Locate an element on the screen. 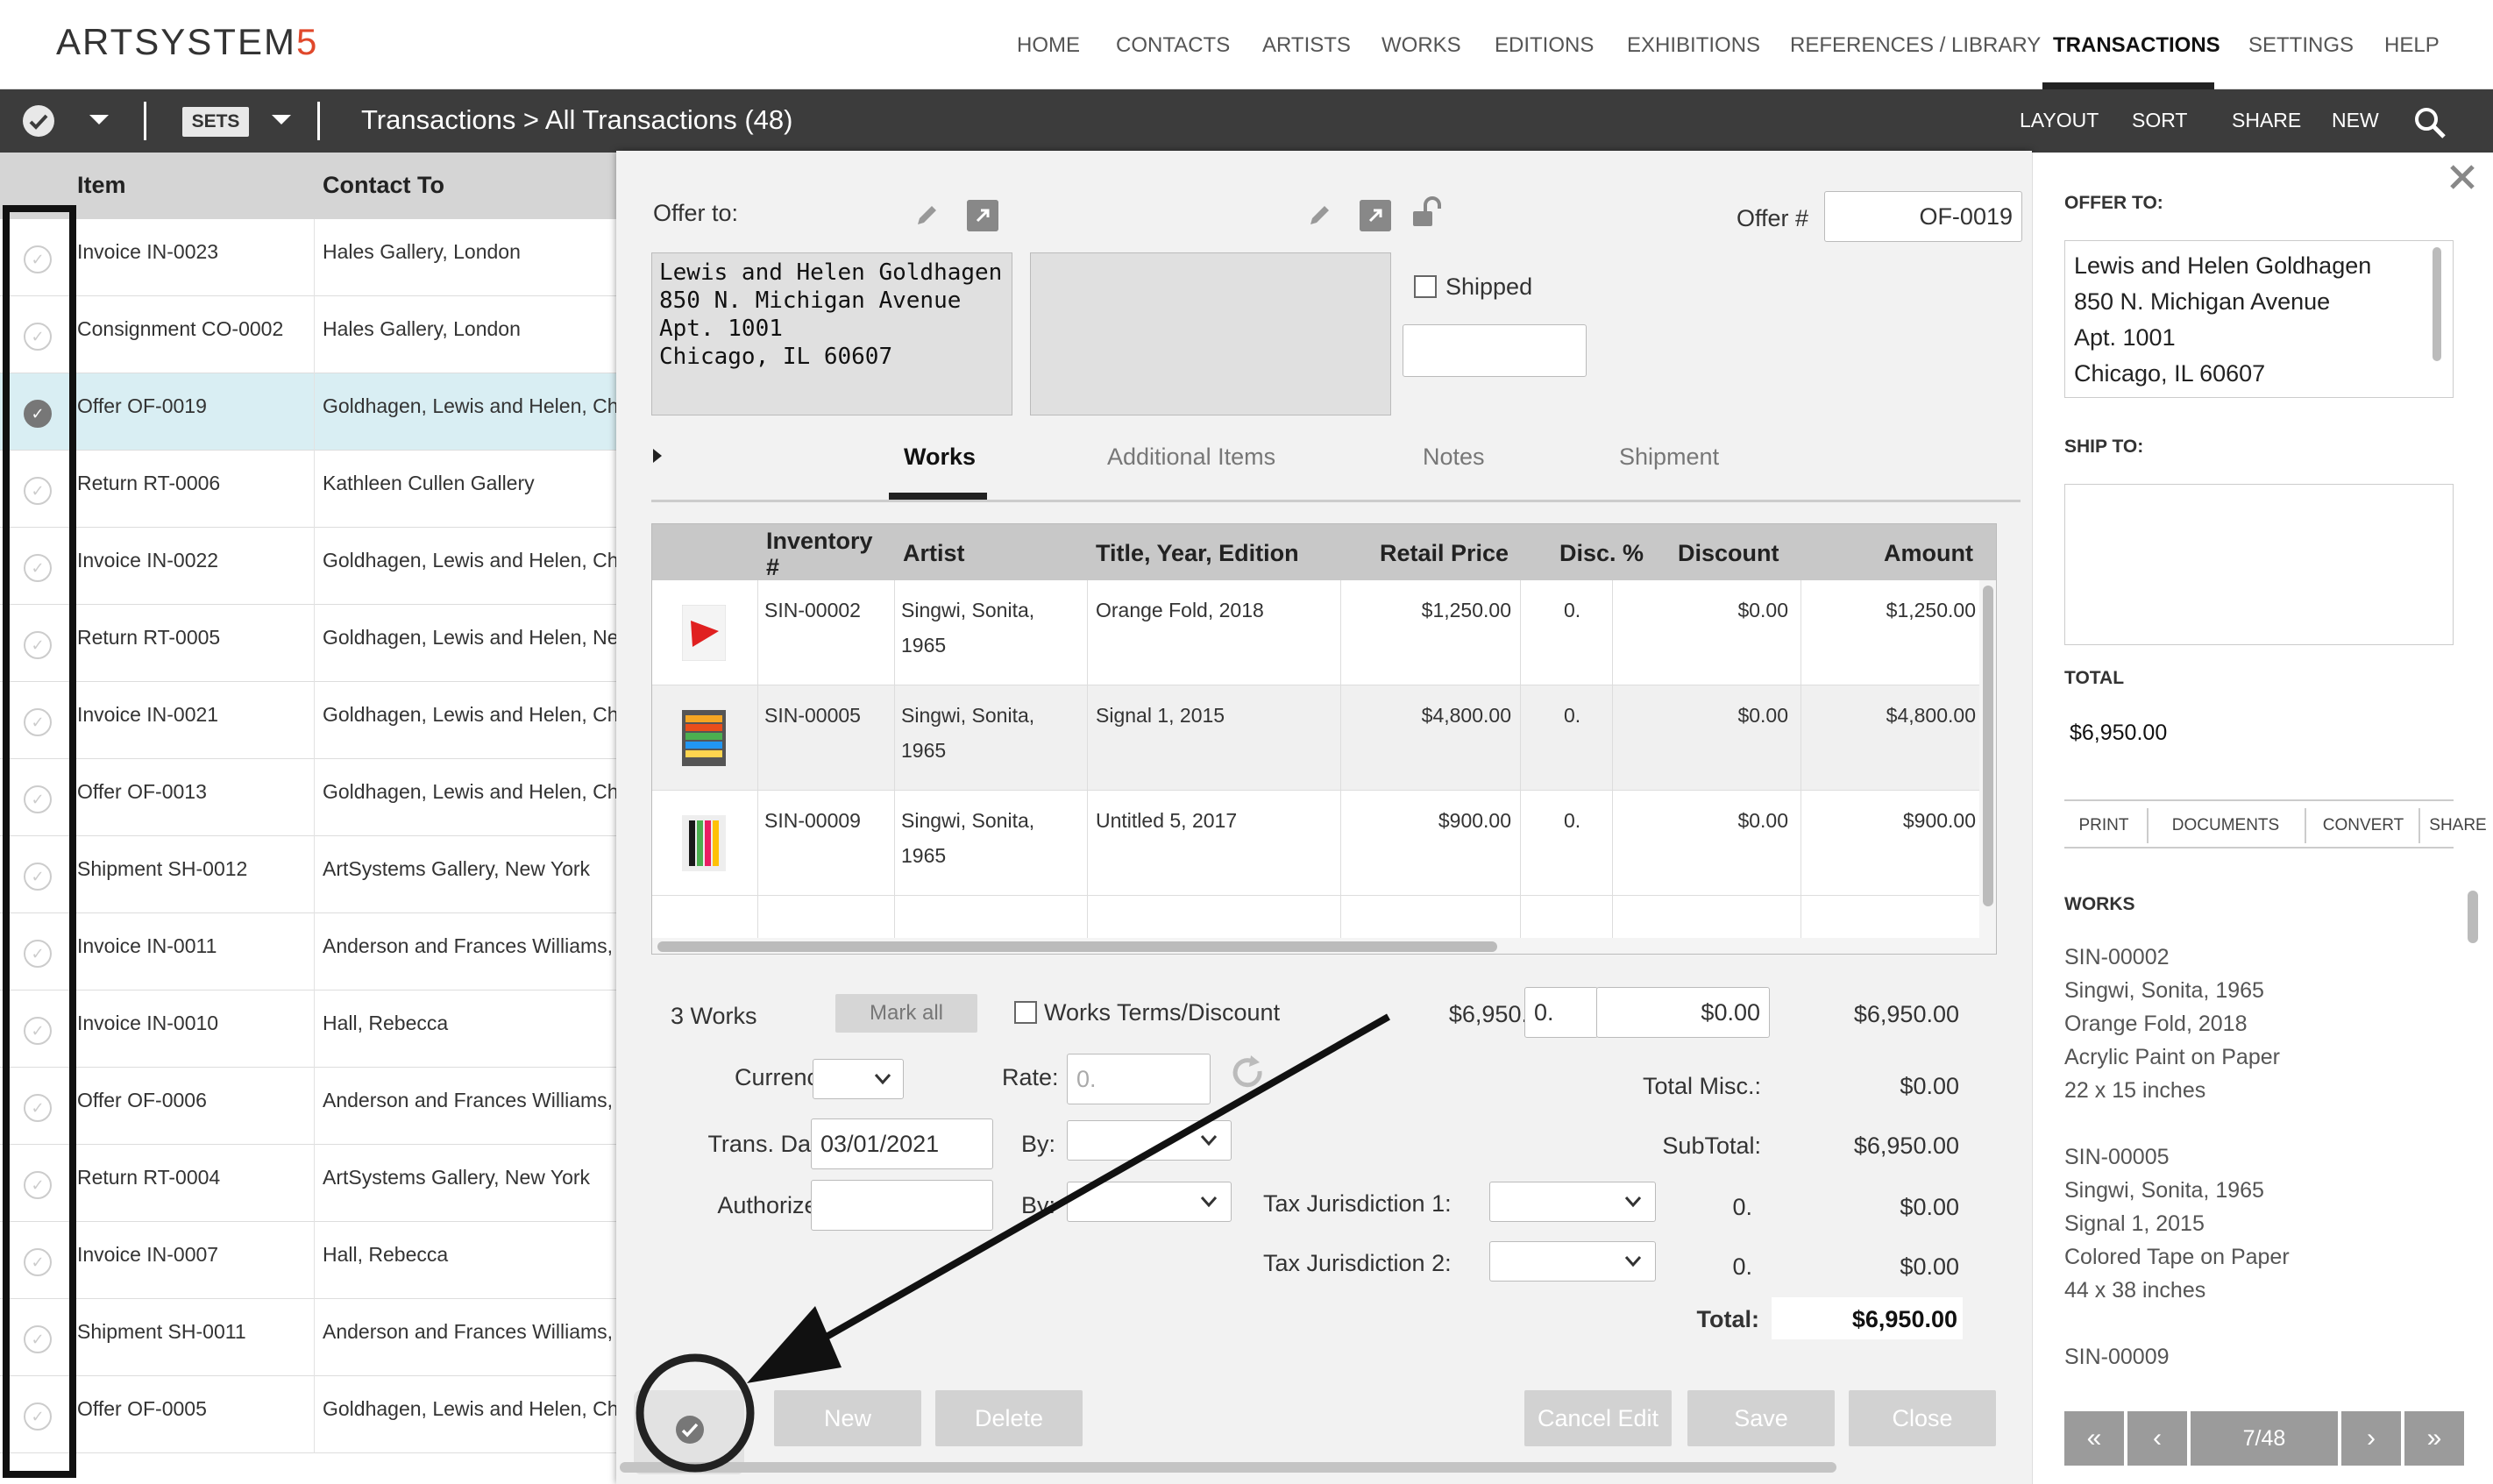 This screenshot has width=2493, height=1484. address-line: 850 N. Michigan Avenue is located at coordinates (2202, 301).